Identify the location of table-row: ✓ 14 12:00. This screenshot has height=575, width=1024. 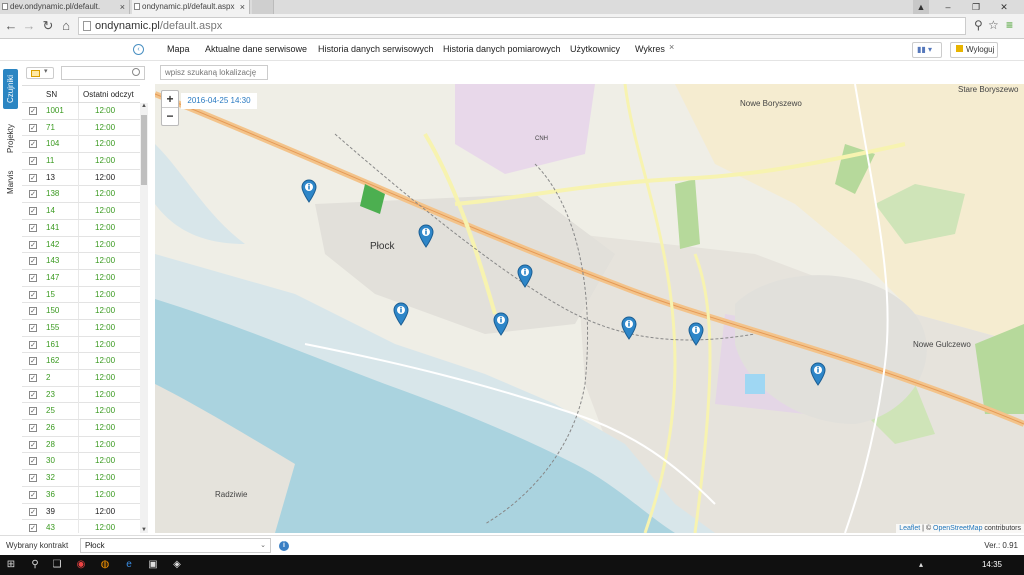
(81, 211).